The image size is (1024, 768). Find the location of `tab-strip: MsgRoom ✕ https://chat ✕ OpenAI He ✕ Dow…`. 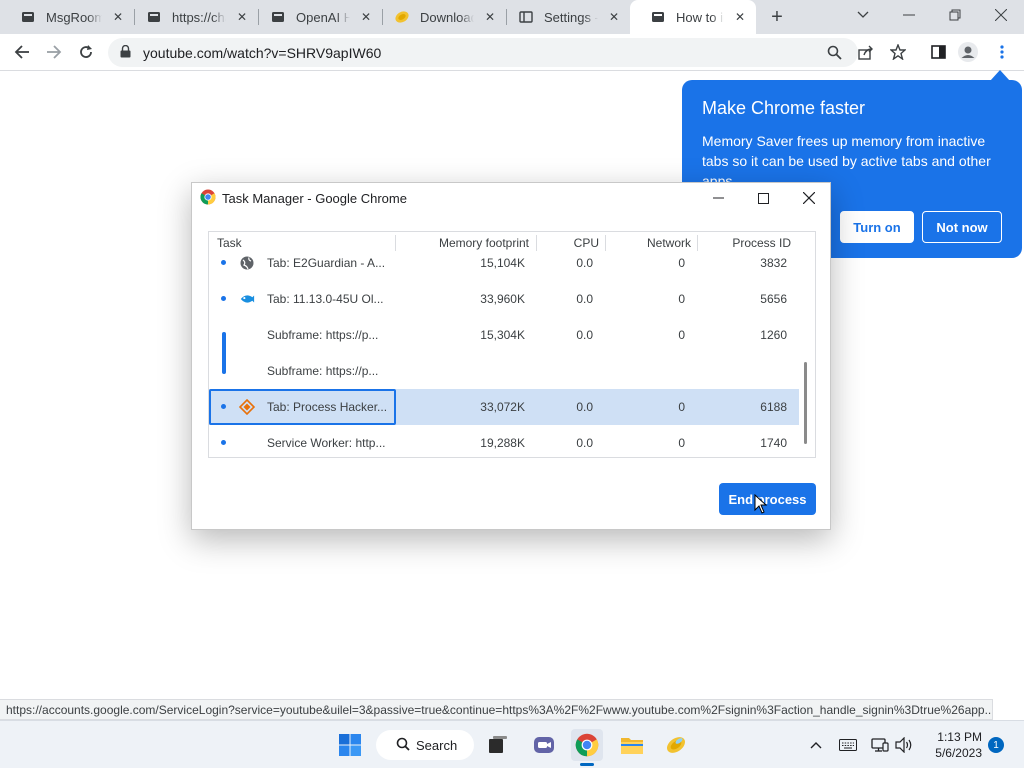

tab-strip: MsgRoom ✕ https://chat ✕ OpenAI He ✕ Dow… is located at coordinates (512, 17).